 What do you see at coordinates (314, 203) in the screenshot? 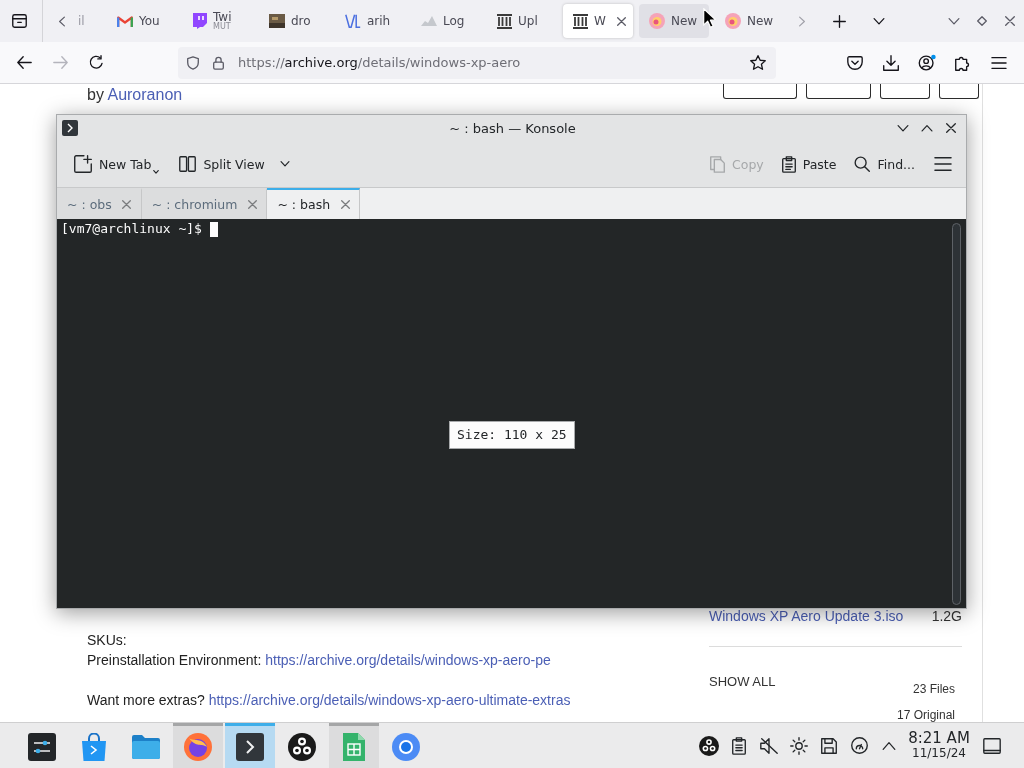
I see `terminal-tab: ~ : bash` at bounding box center [314, 203].